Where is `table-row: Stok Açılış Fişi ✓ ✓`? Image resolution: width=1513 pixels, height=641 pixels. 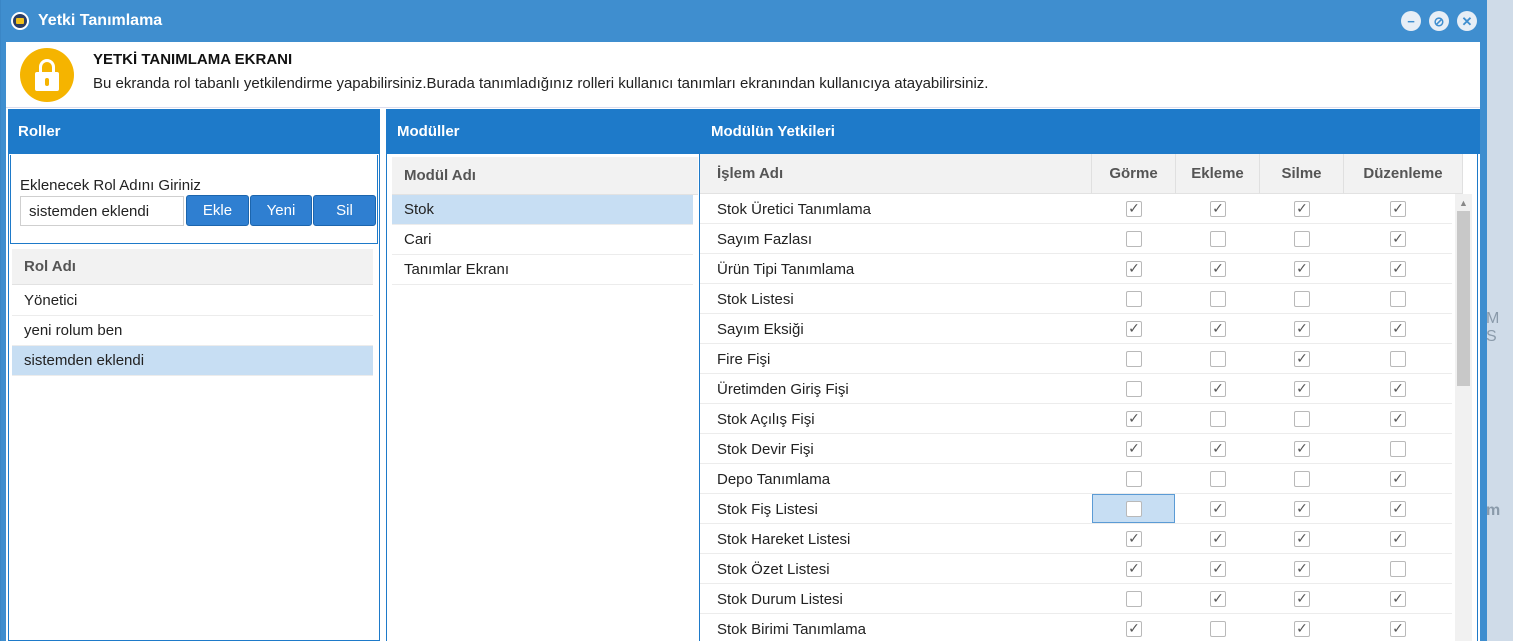 table-row: Stok Açılış Fişi ✓ ✓ is located at coordinates (1076, 419).